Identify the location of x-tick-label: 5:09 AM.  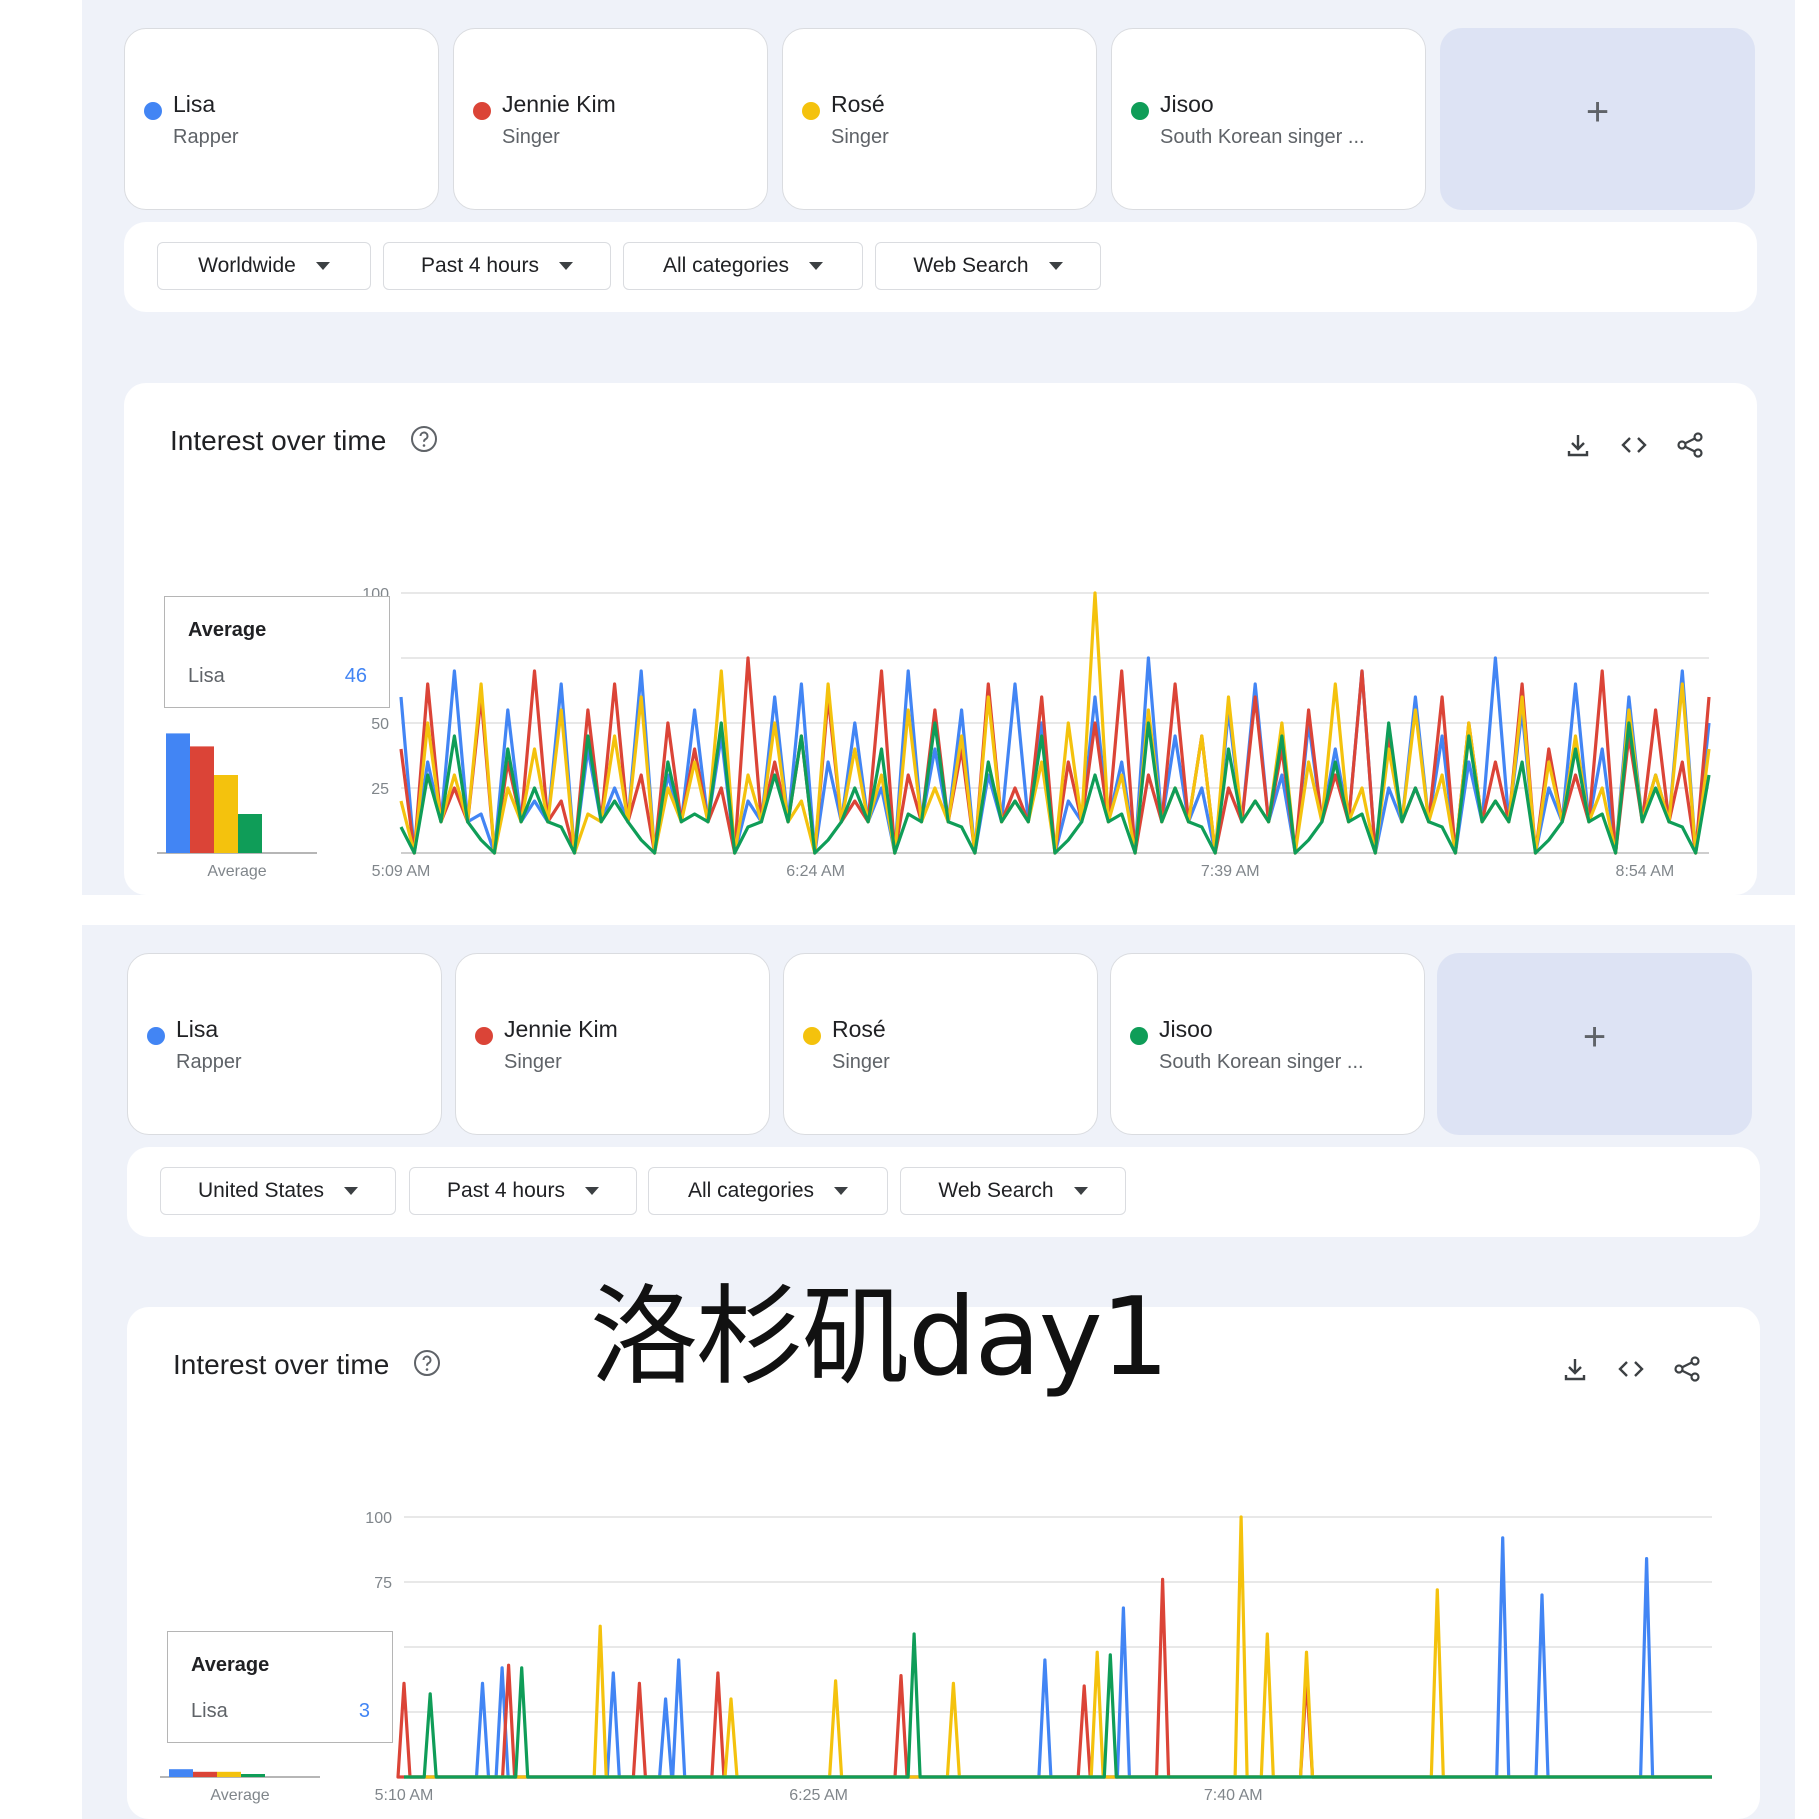
(401, 871).